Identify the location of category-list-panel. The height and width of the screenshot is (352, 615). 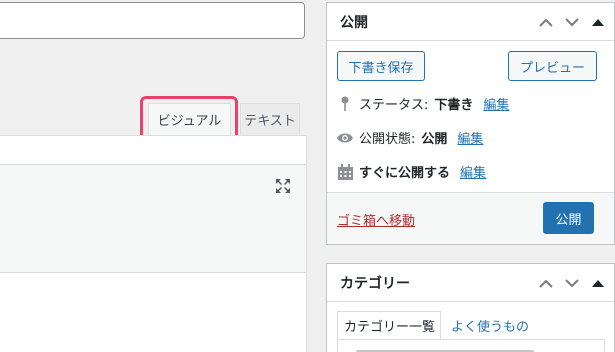
(471, 345).